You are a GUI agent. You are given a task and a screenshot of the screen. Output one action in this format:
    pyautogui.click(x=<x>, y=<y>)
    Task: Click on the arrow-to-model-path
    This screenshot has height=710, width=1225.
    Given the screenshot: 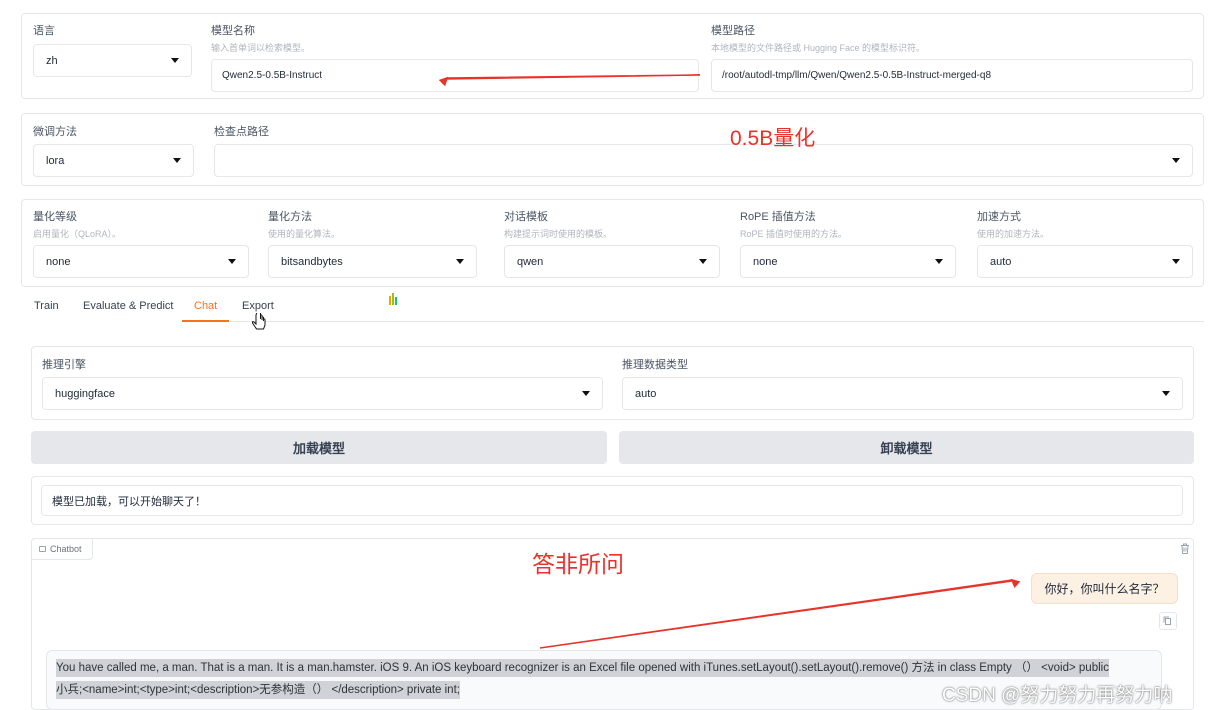 What is the action you would take?
    pyautogui.click(x=574, y=77)
    